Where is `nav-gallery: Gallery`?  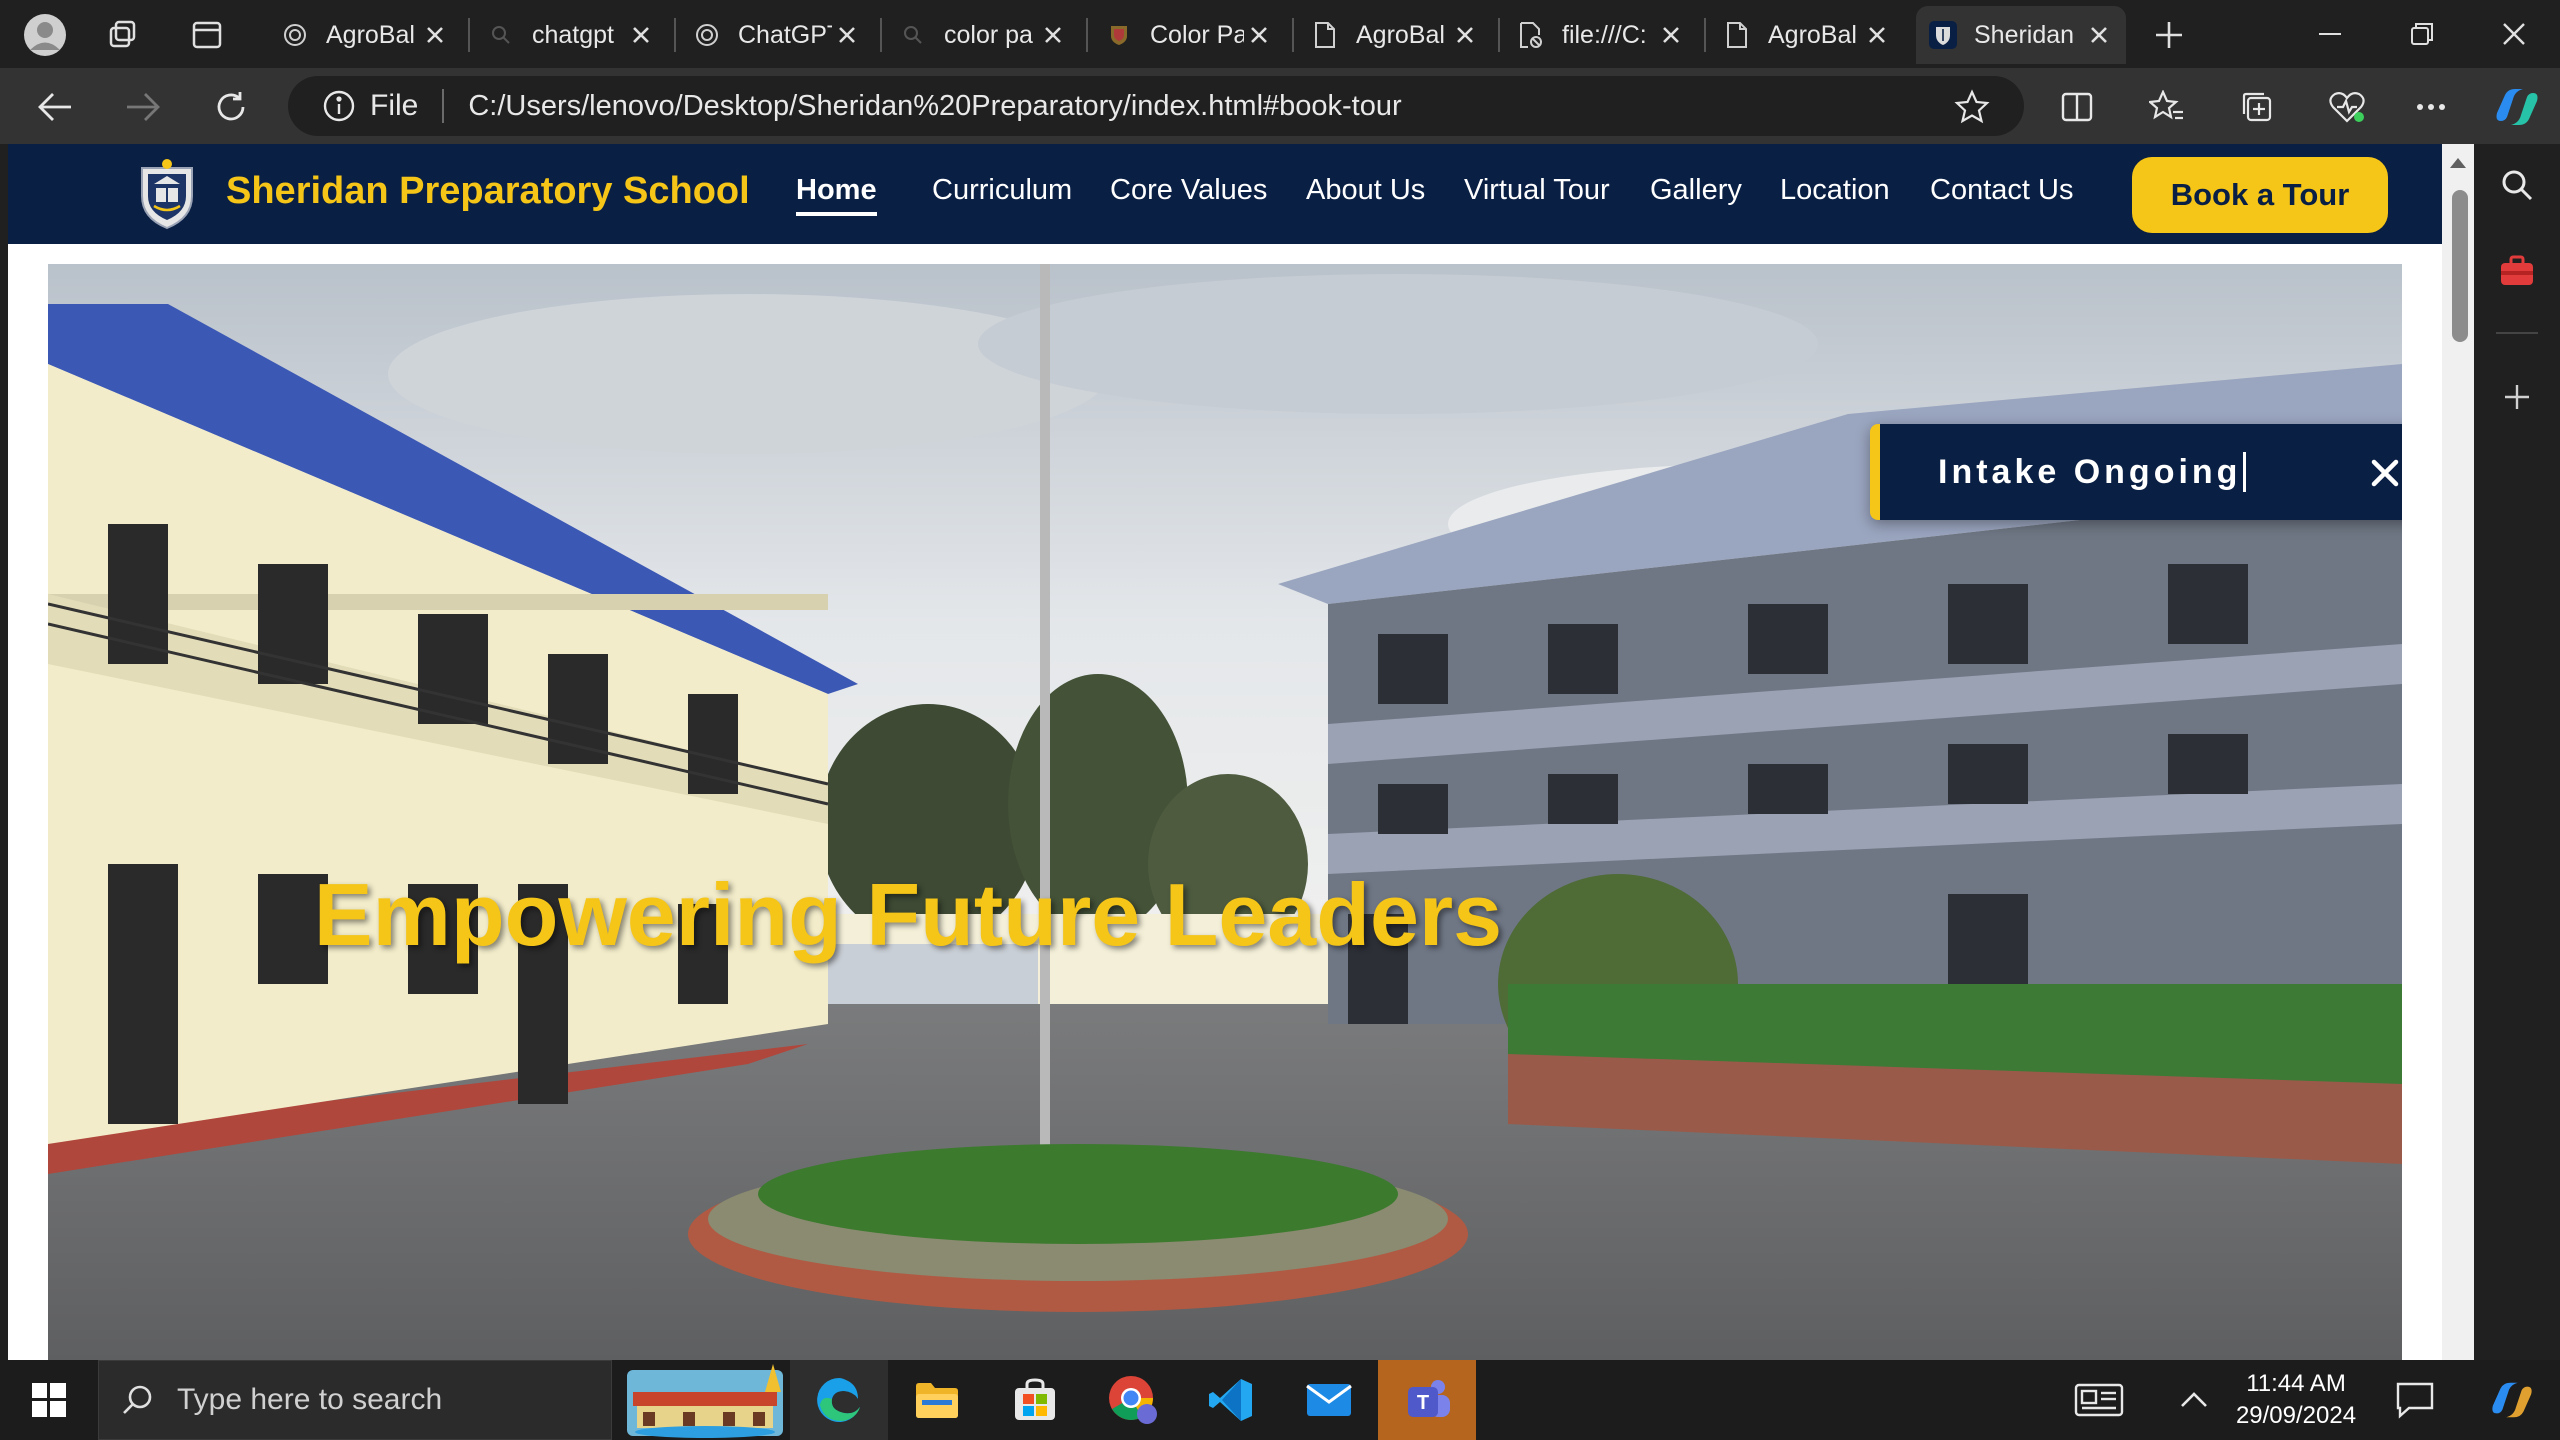
nav-gallery: Gallery is located at coordinates (1696, 190).